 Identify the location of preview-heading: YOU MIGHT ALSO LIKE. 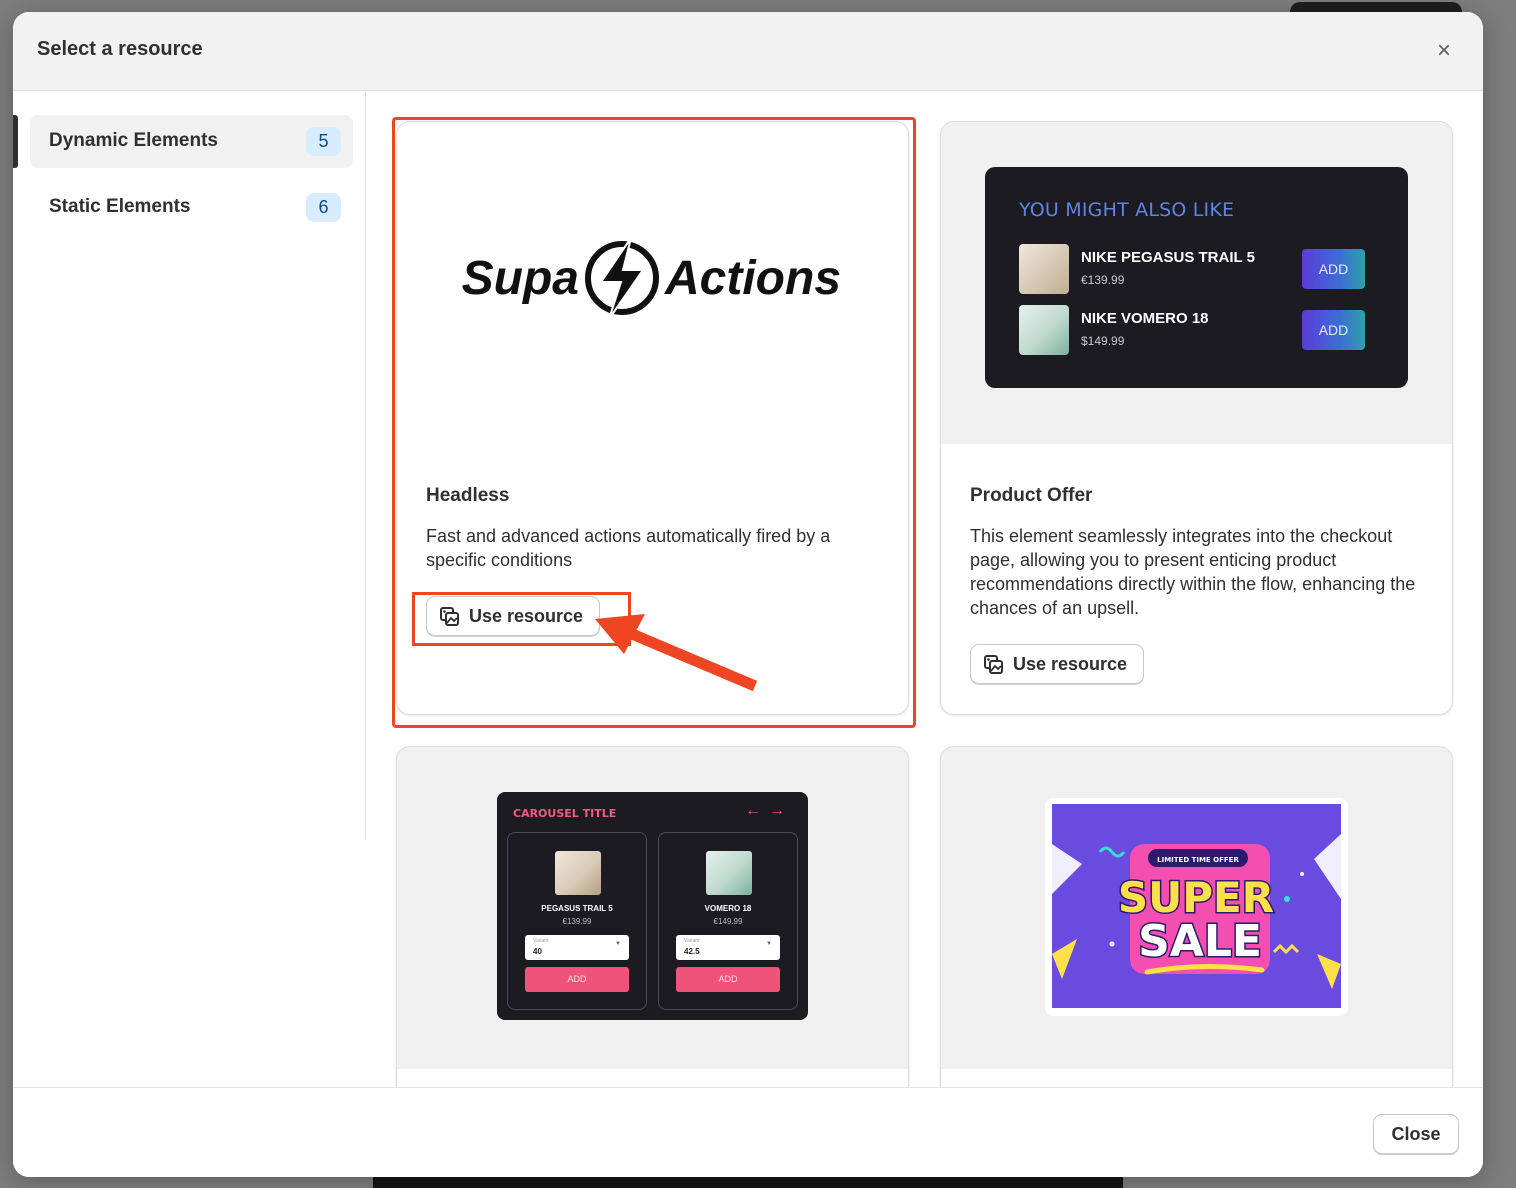
(1127, 210).